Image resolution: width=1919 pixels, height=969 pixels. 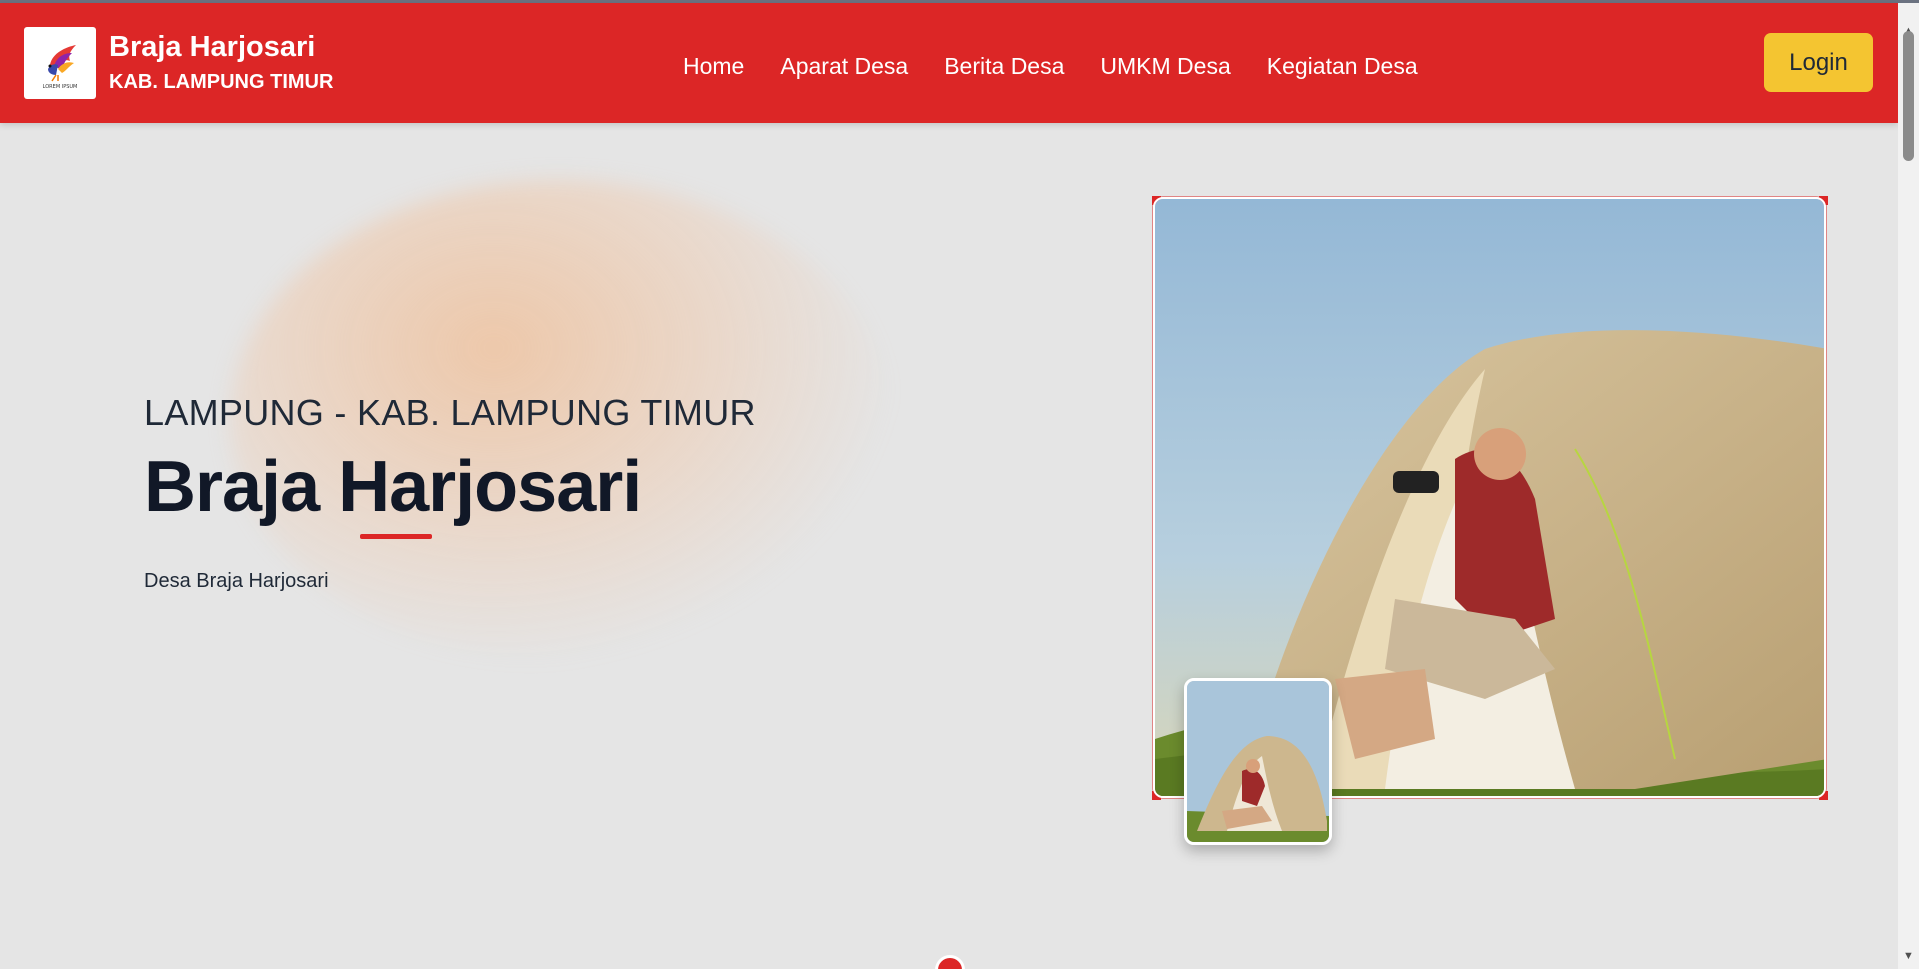 I want to click on arrow-down-icon: ▼, so click(x=1908, y=956).